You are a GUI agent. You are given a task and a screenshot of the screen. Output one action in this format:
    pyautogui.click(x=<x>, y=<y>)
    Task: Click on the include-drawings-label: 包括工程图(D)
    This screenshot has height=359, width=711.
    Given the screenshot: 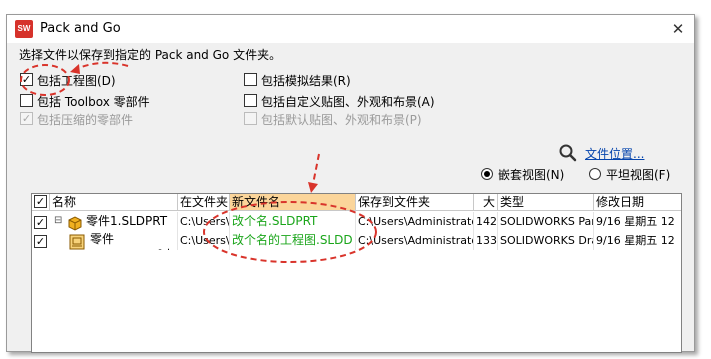 What is the action you would take?
    pyautogui.click(x=76, y=81)
    